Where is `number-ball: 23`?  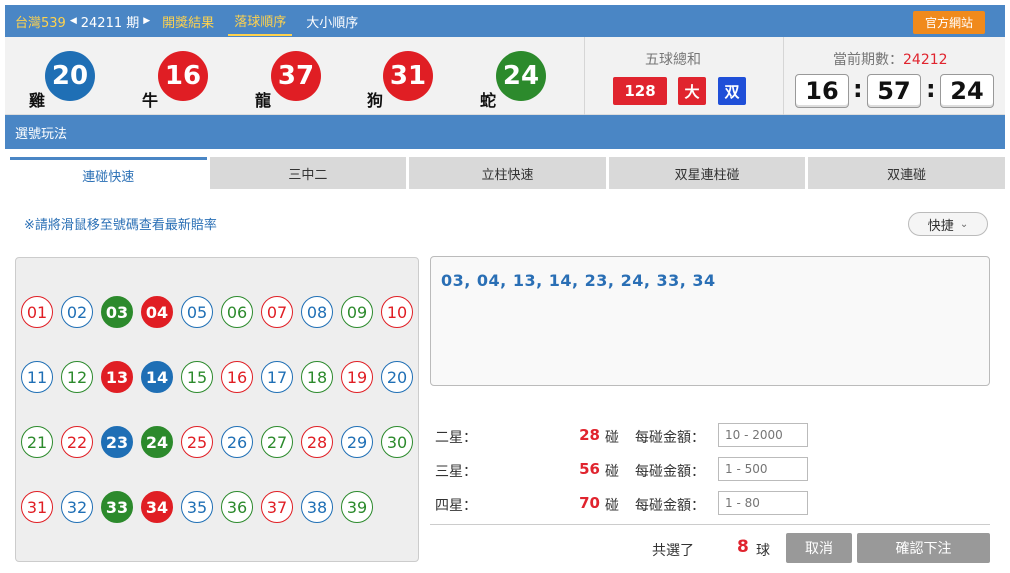 number-ball: 23 is located at coordinates (117, 442).